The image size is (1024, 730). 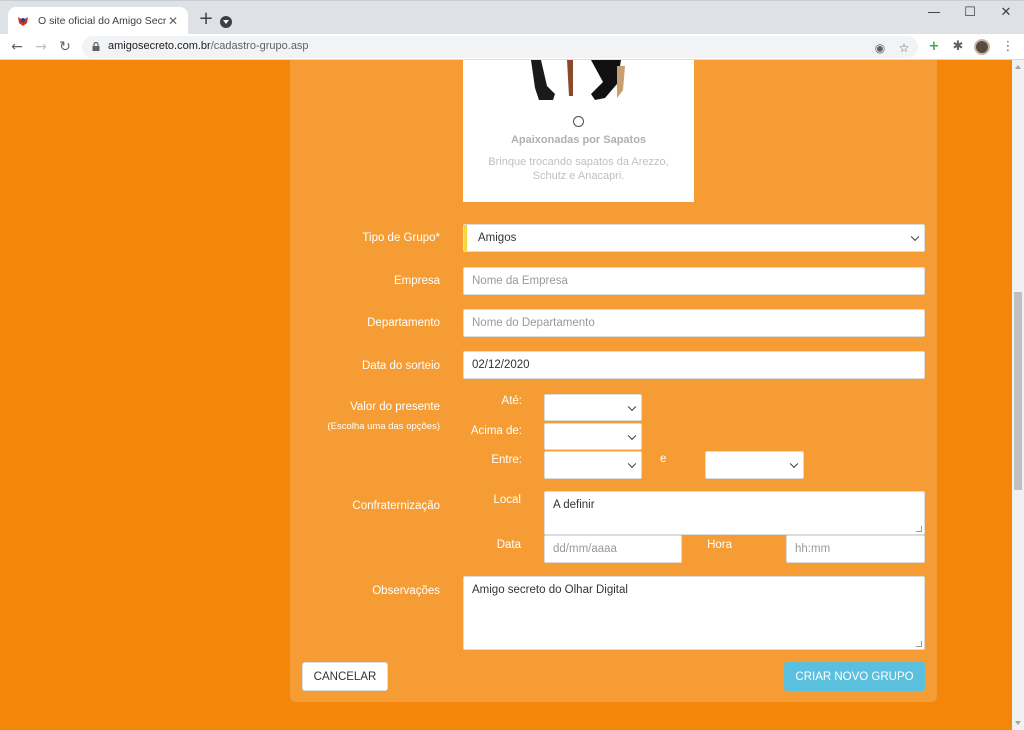 What do you see at coordinates (23, 21) in the screenshot?
I see `site-favicon-icon` at bounding box center [23, 21].